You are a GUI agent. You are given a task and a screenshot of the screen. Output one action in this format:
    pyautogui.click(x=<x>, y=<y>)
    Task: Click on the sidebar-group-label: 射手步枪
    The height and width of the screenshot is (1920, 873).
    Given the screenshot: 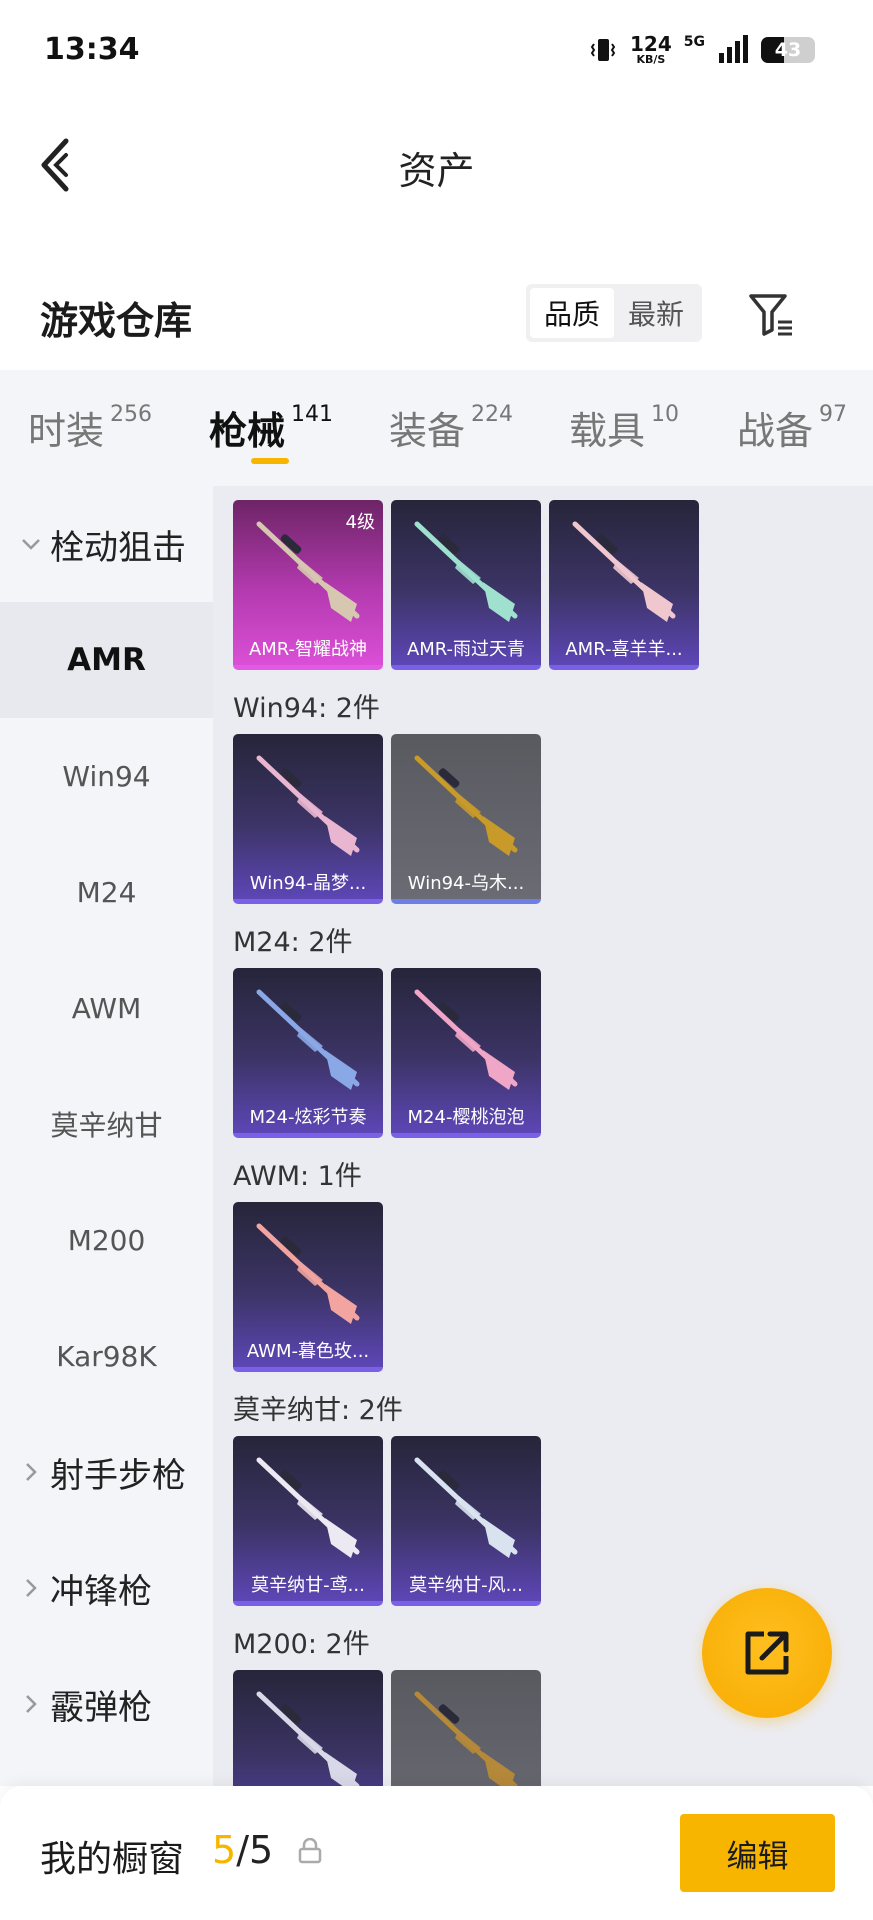 What is the action you would take?
    pyautogui.click(x=118, y=1475)
    